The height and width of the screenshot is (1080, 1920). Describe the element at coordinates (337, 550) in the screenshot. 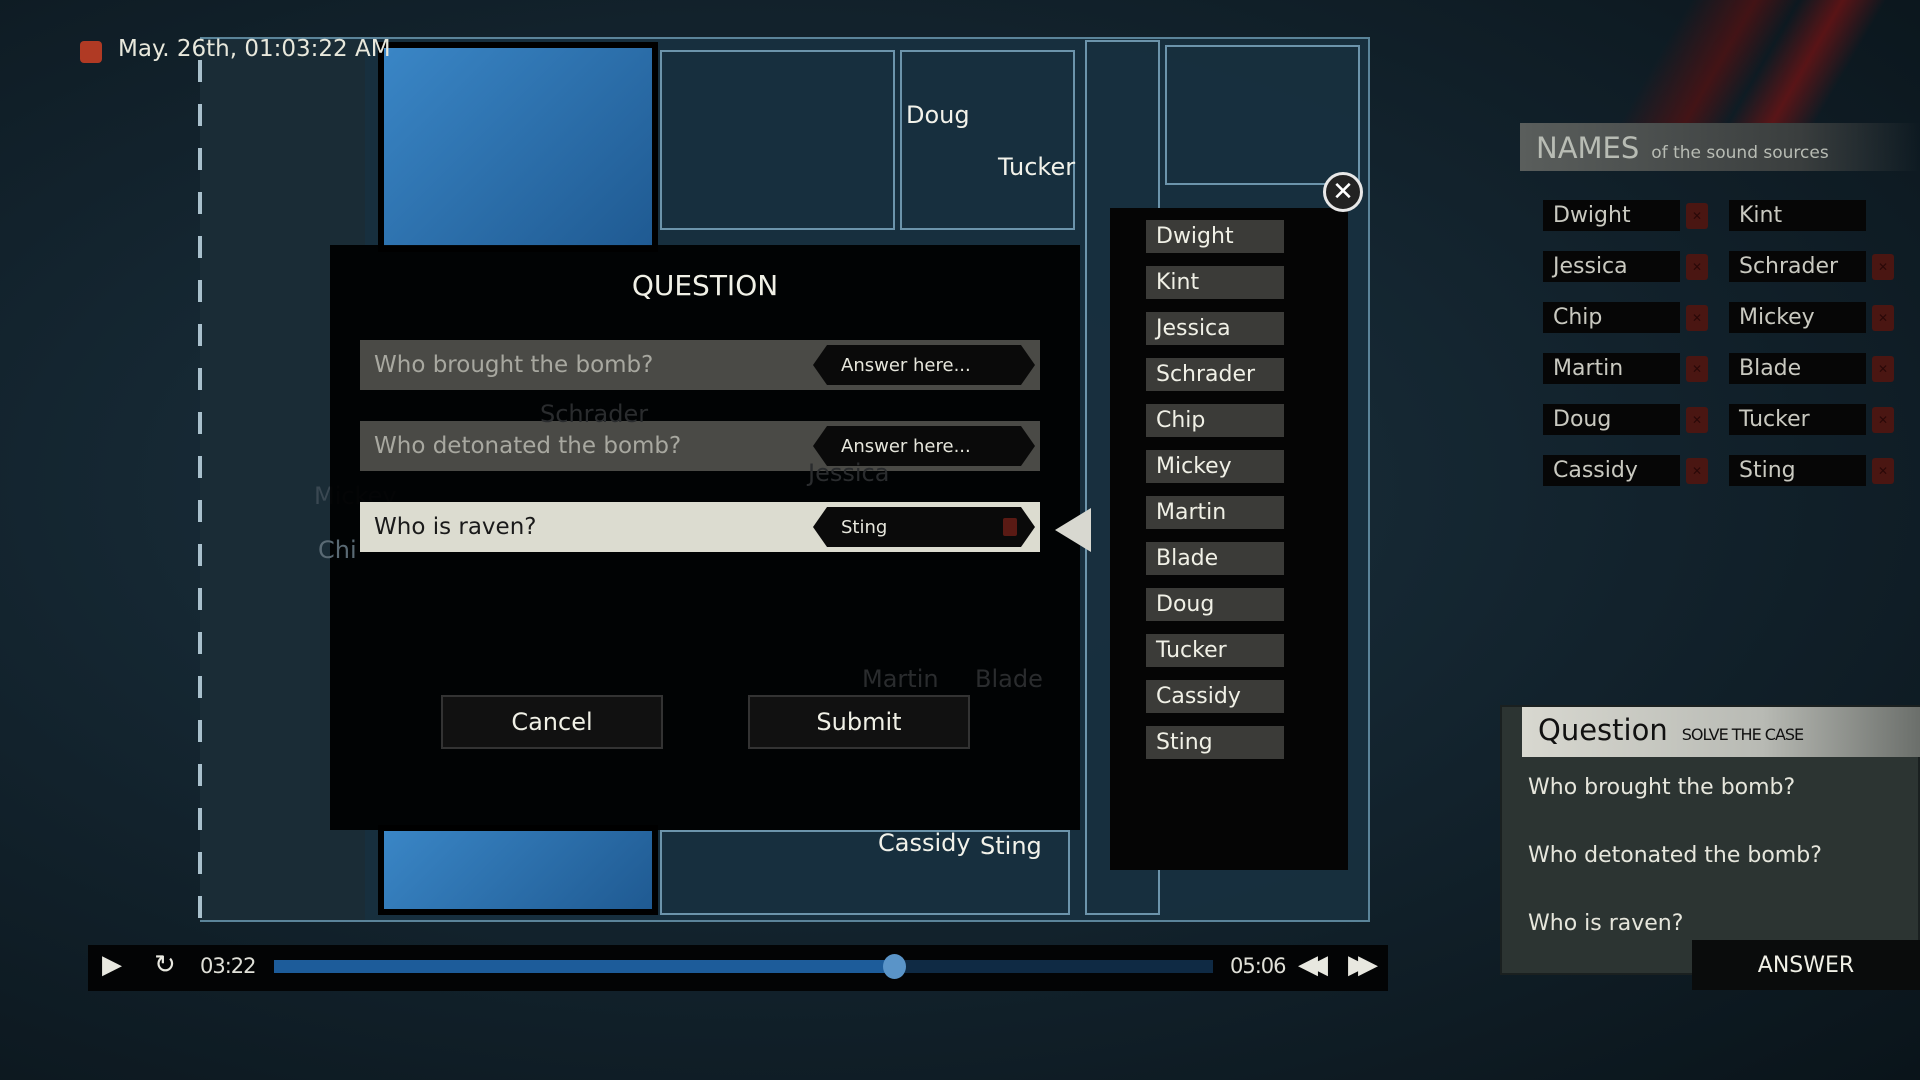

I see `faded-label-chip: Chi` at that location.